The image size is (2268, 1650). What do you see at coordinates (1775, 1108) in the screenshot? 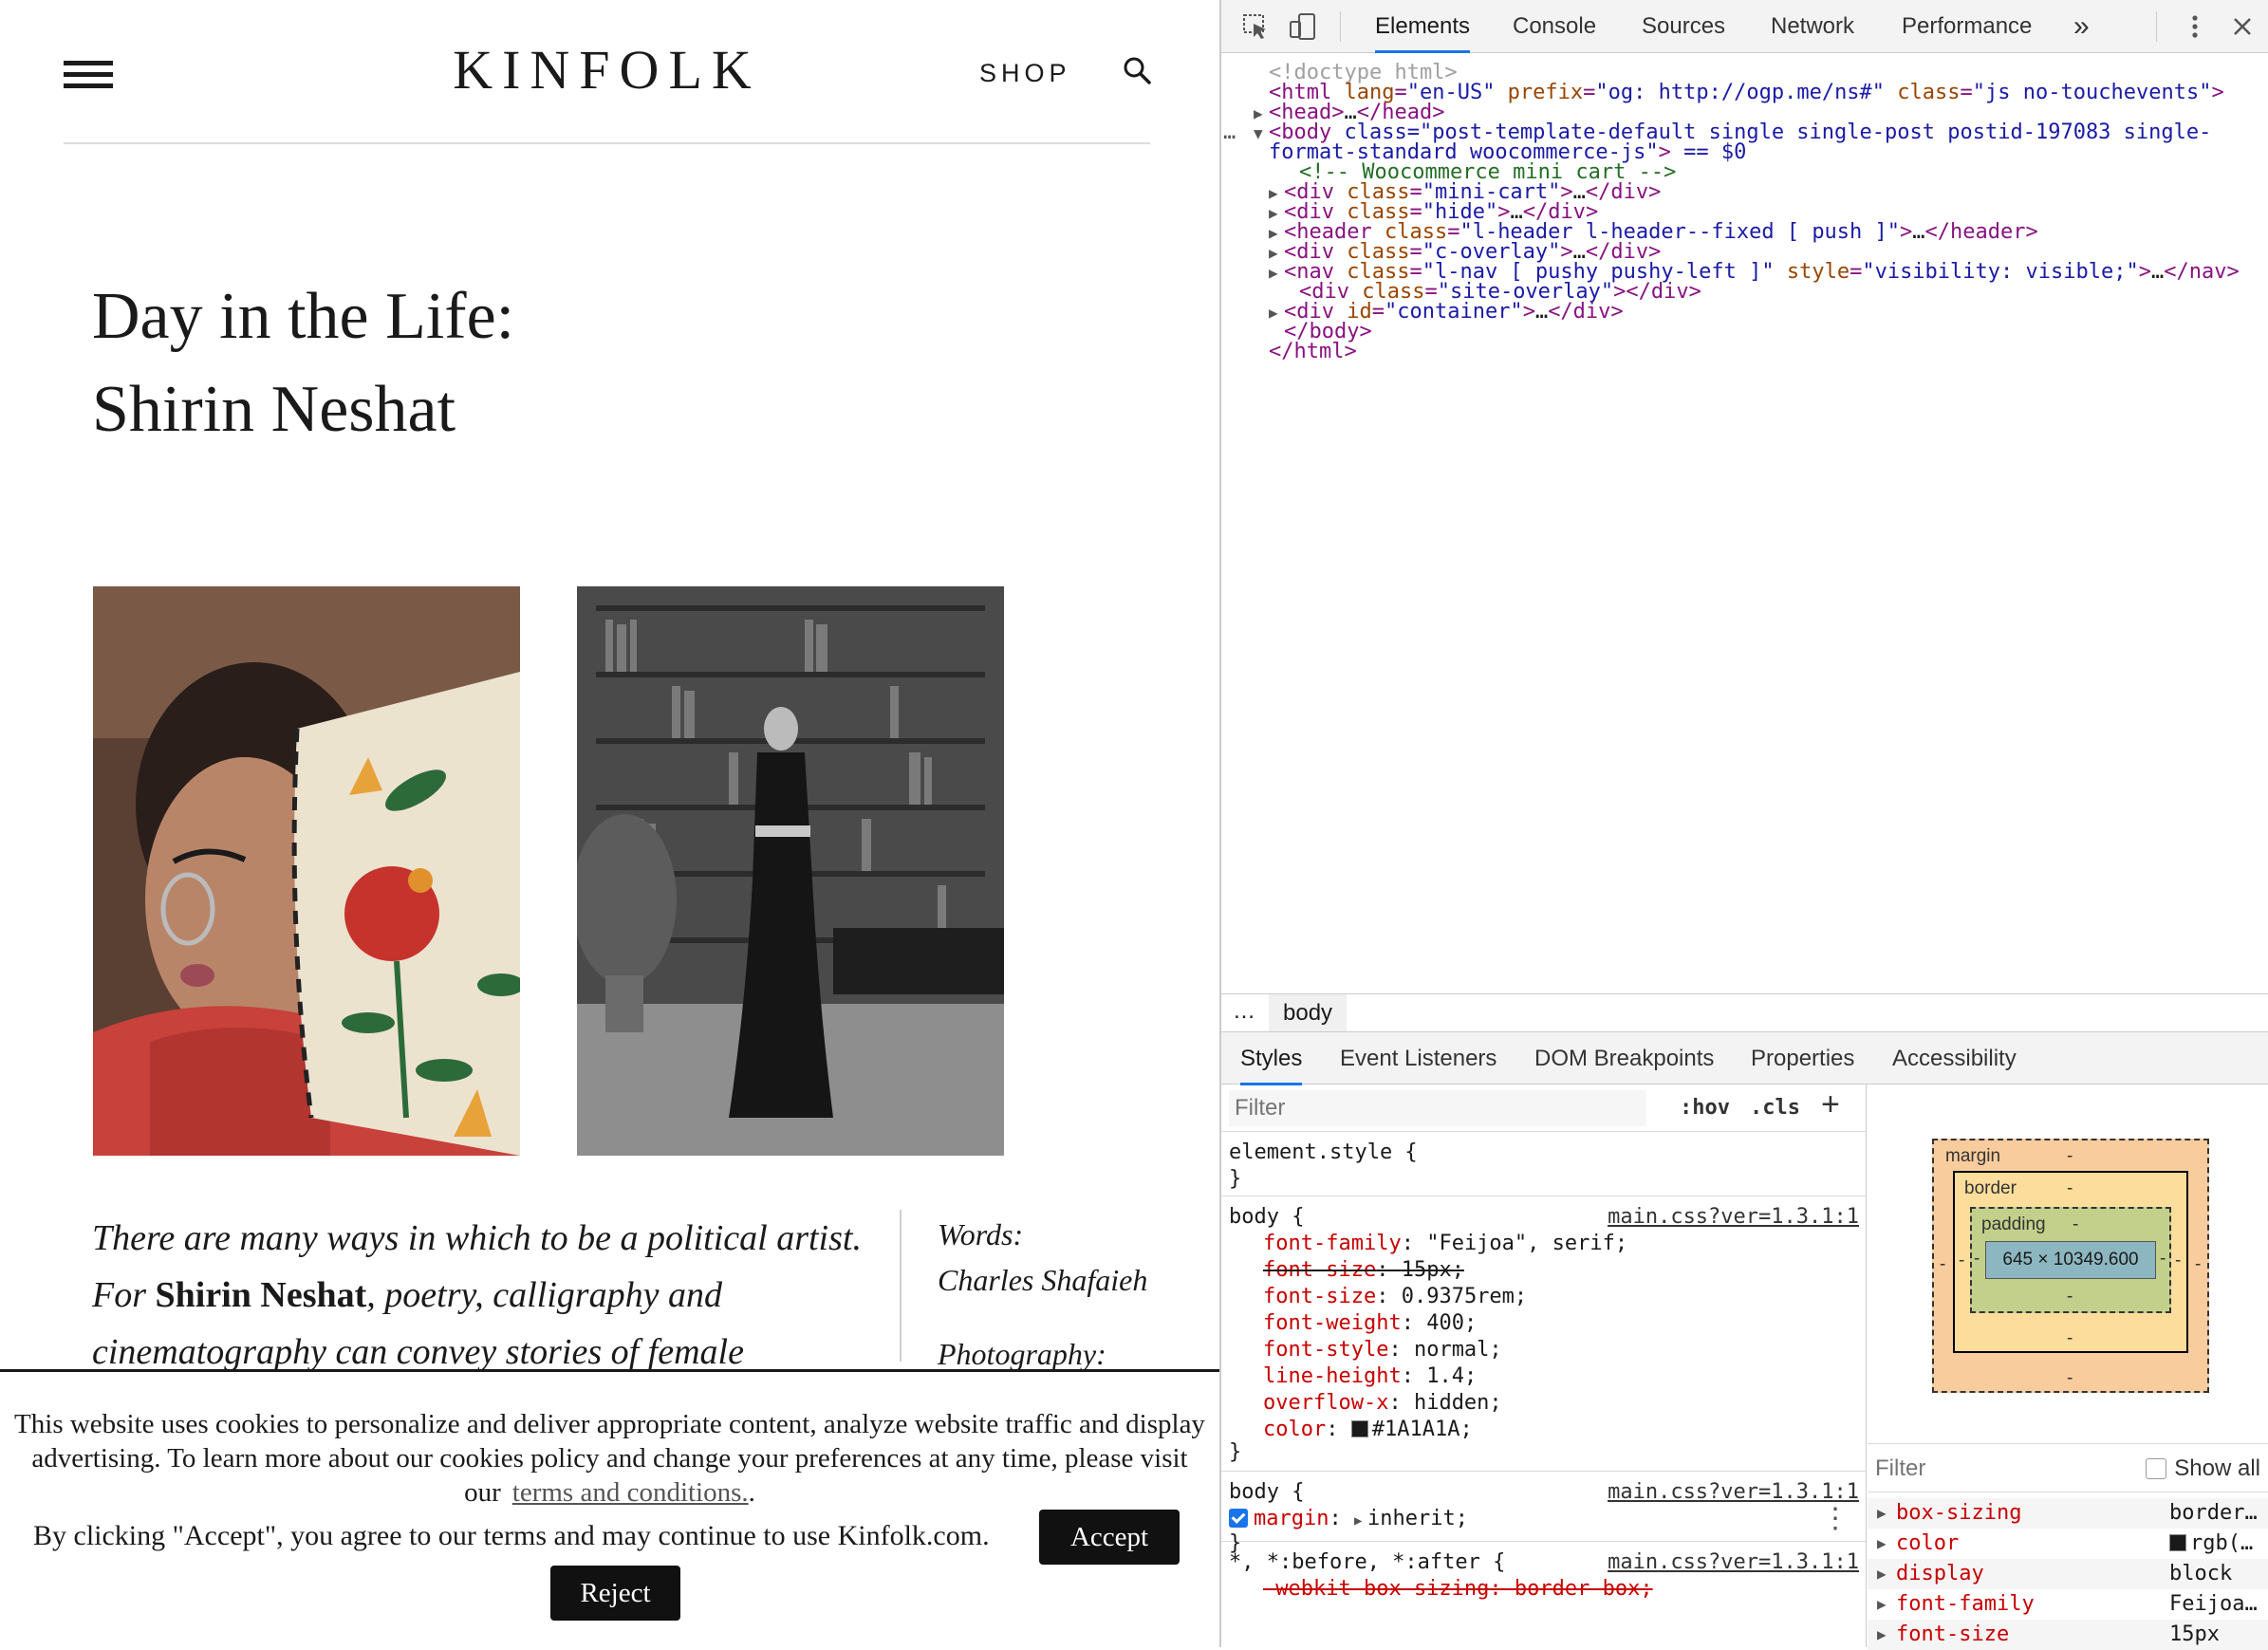
I see `class-toggle: .cls` at bounding box center [1775, 1108].